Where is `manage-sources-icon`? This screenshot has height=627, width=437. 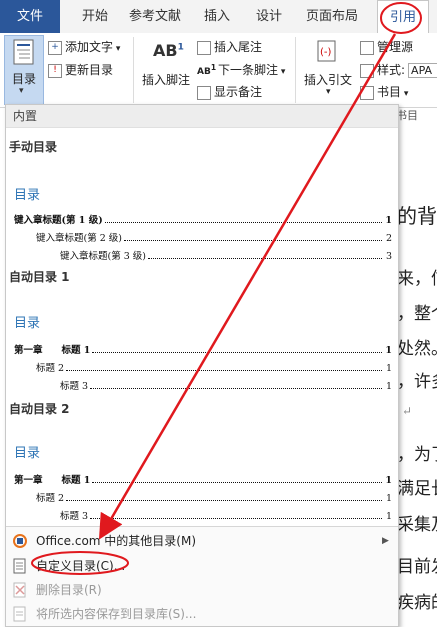
manage-sources-icon is located at coordinates (367, 47).